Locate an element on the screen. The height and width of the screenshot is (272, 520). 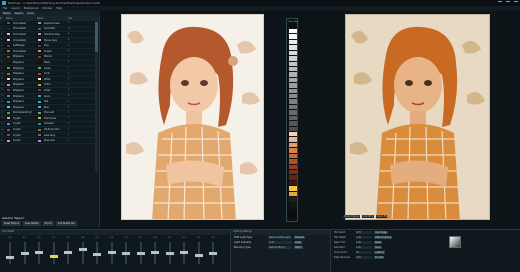
palette-scrollbar is located at coordinates (96, 97).